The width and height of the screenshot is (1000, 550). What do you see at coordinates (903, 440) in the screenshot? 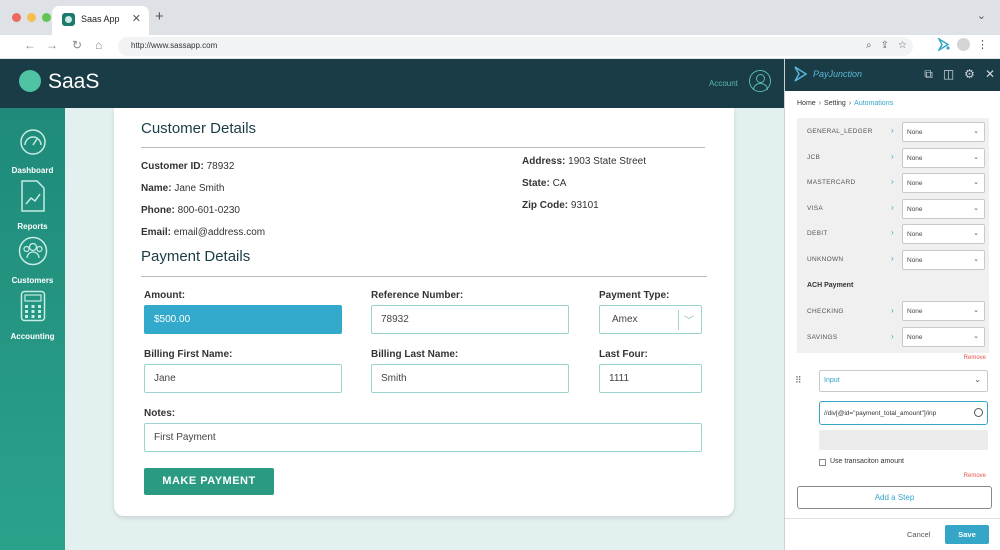
I see `step-value-field` at bounding box center [903, 440].